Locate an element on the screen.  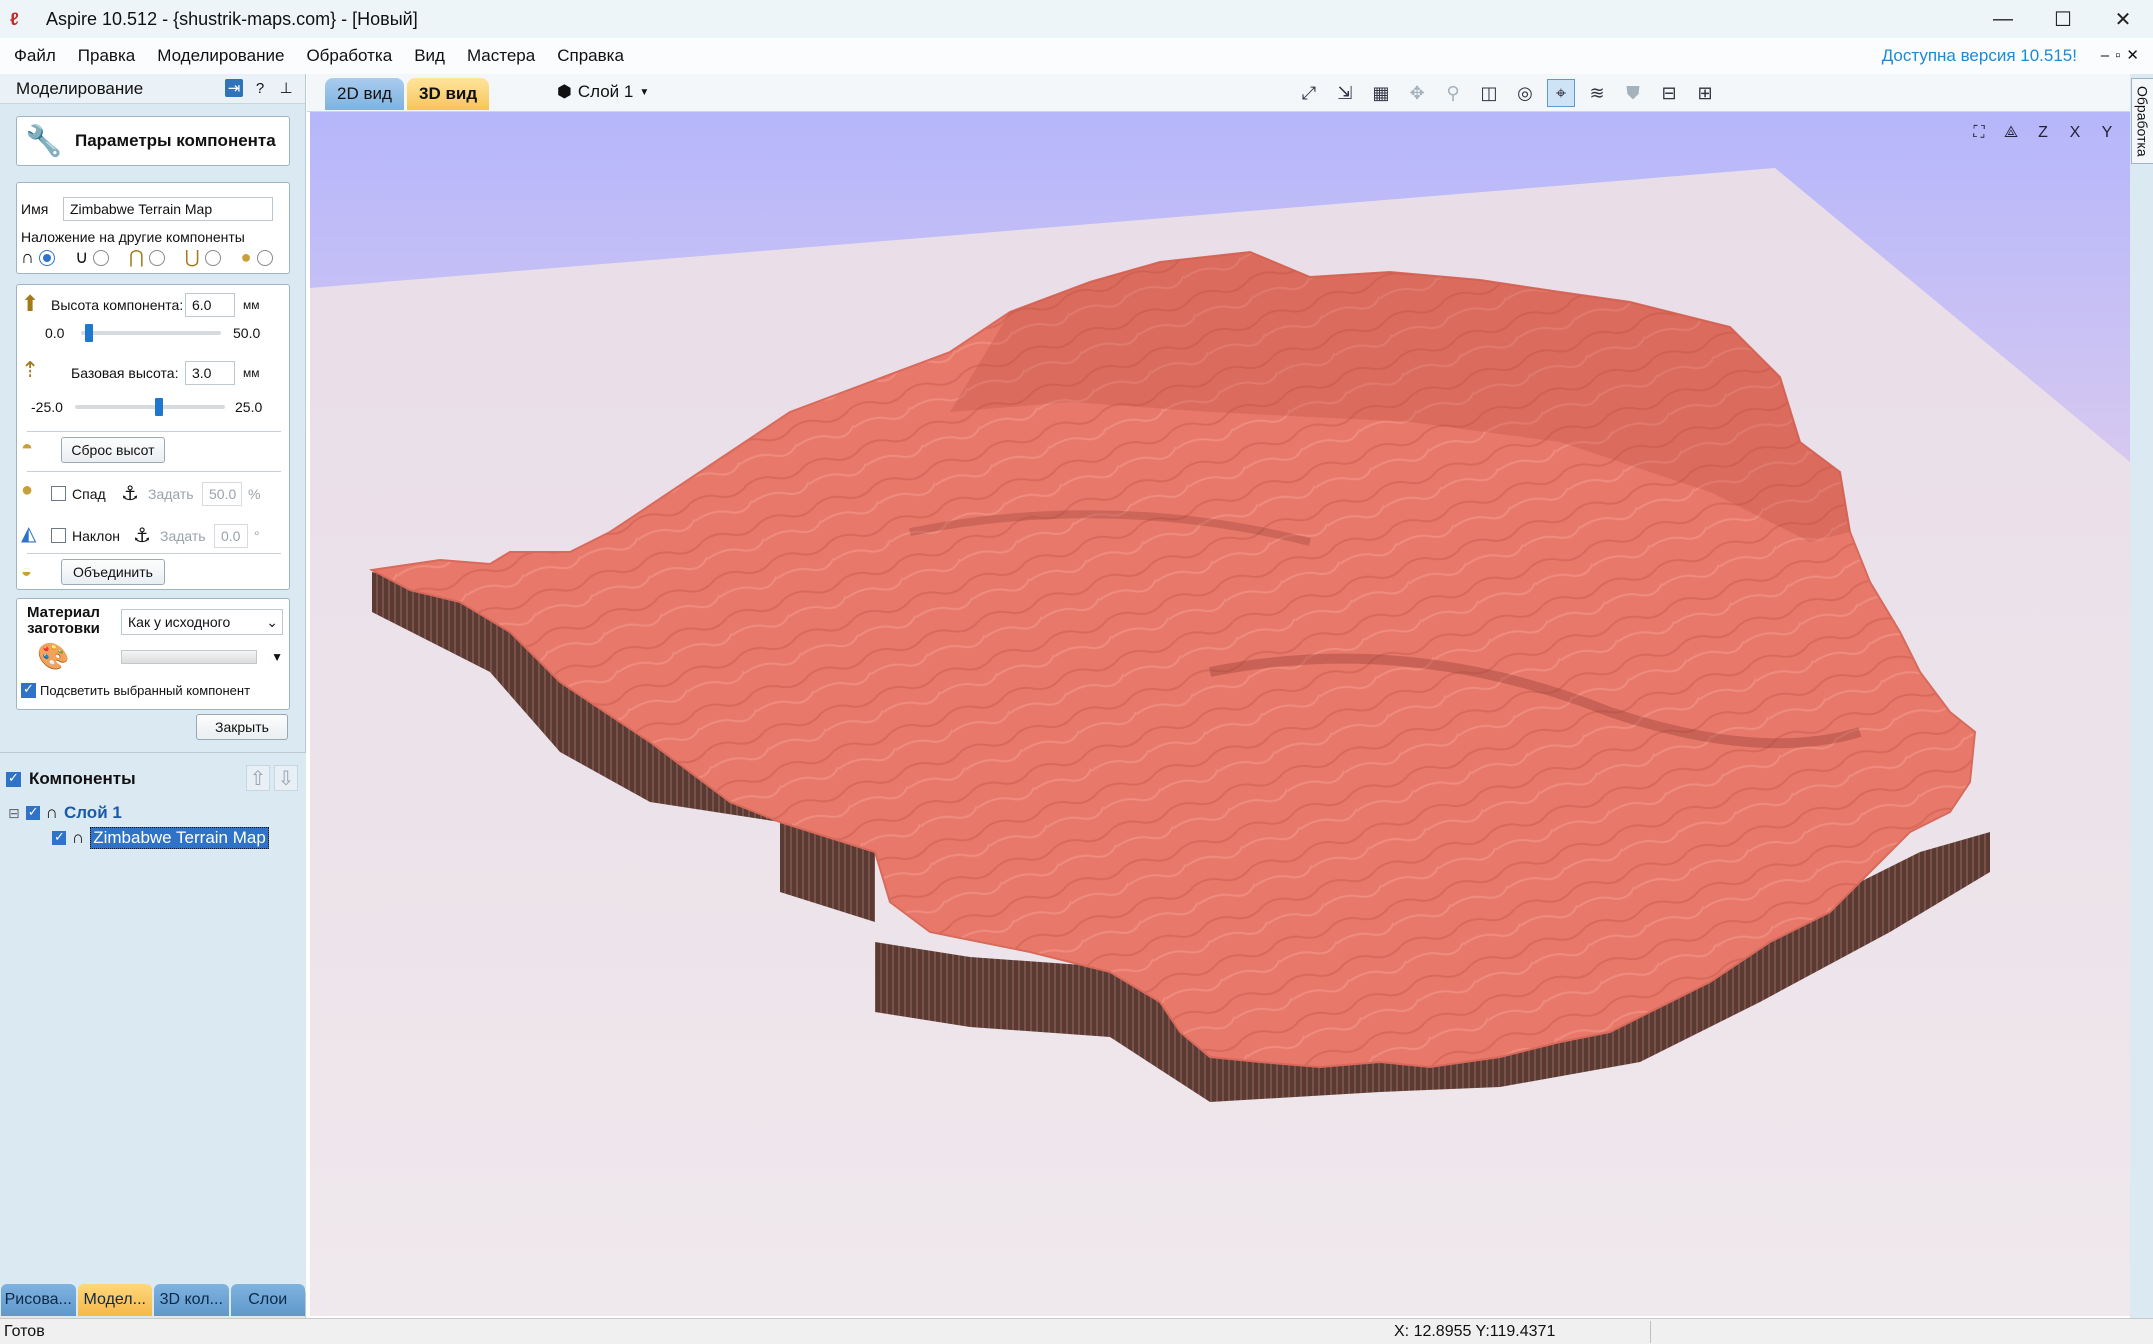
tilt-label: Наклон is located at coordinates (96, 535).